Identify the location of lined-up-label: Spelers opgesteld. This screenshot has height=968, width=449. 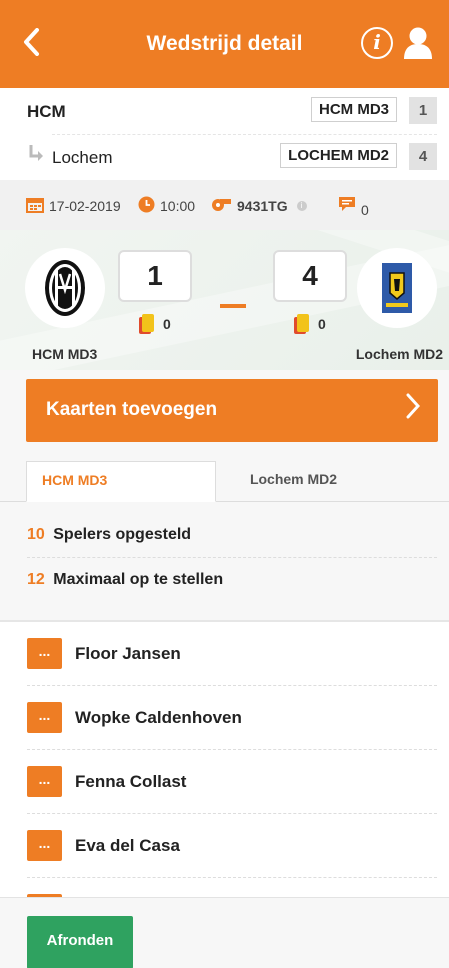
(122, 534).